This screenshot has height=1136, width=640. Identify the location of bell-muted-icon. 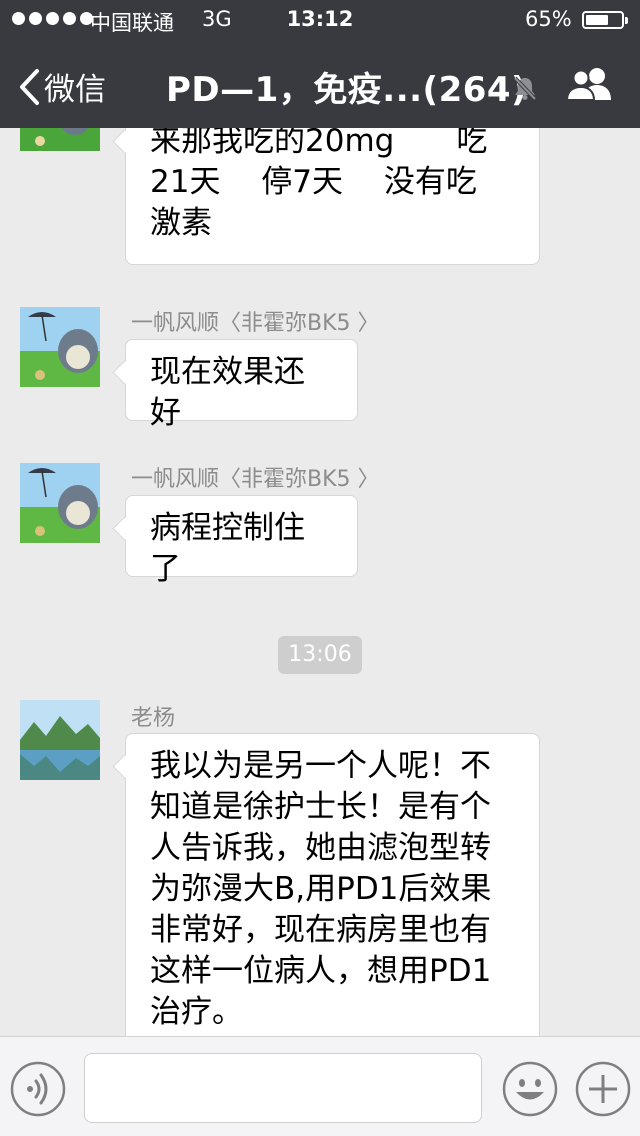
(525, 90).